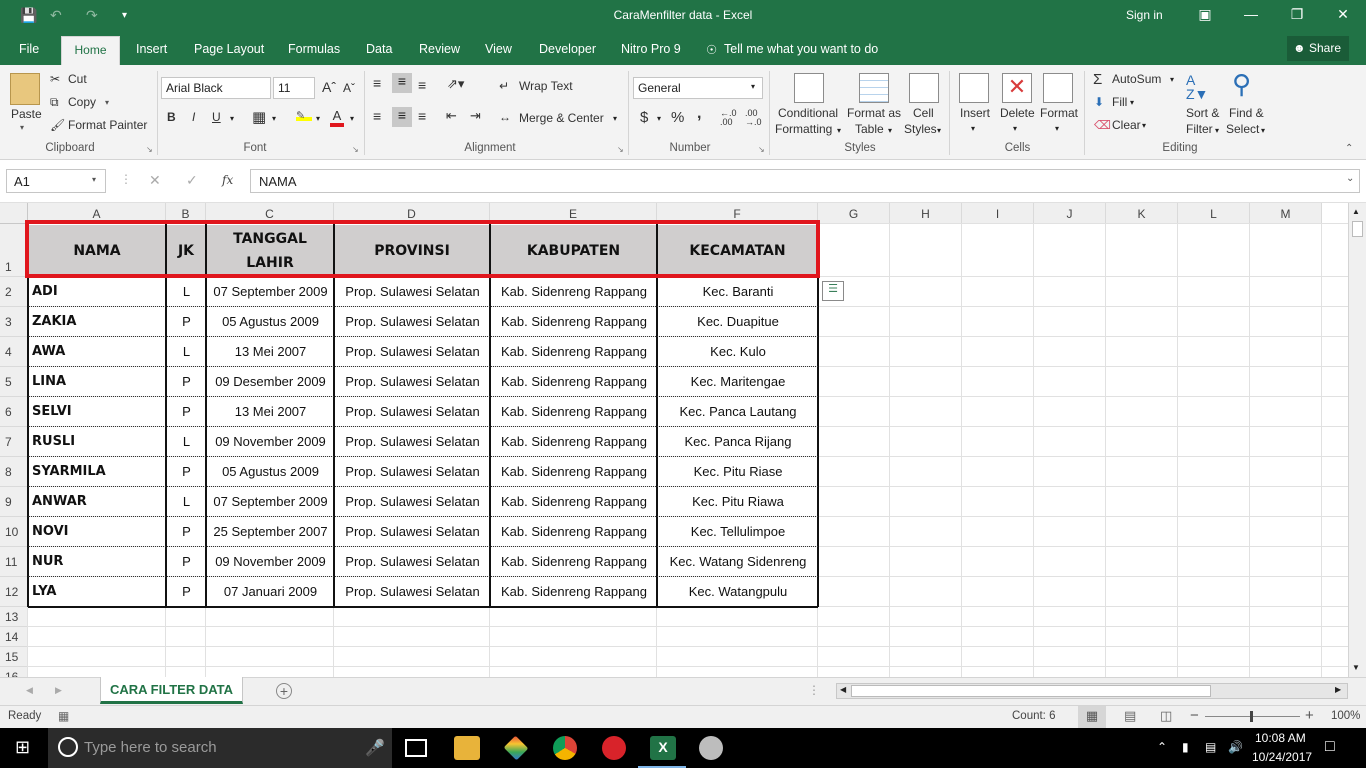 The image size is (1366, 768). Describe the element at coordinates (874, 113) in the screenshot. I see `format-as-table-button: Format as` at that location.